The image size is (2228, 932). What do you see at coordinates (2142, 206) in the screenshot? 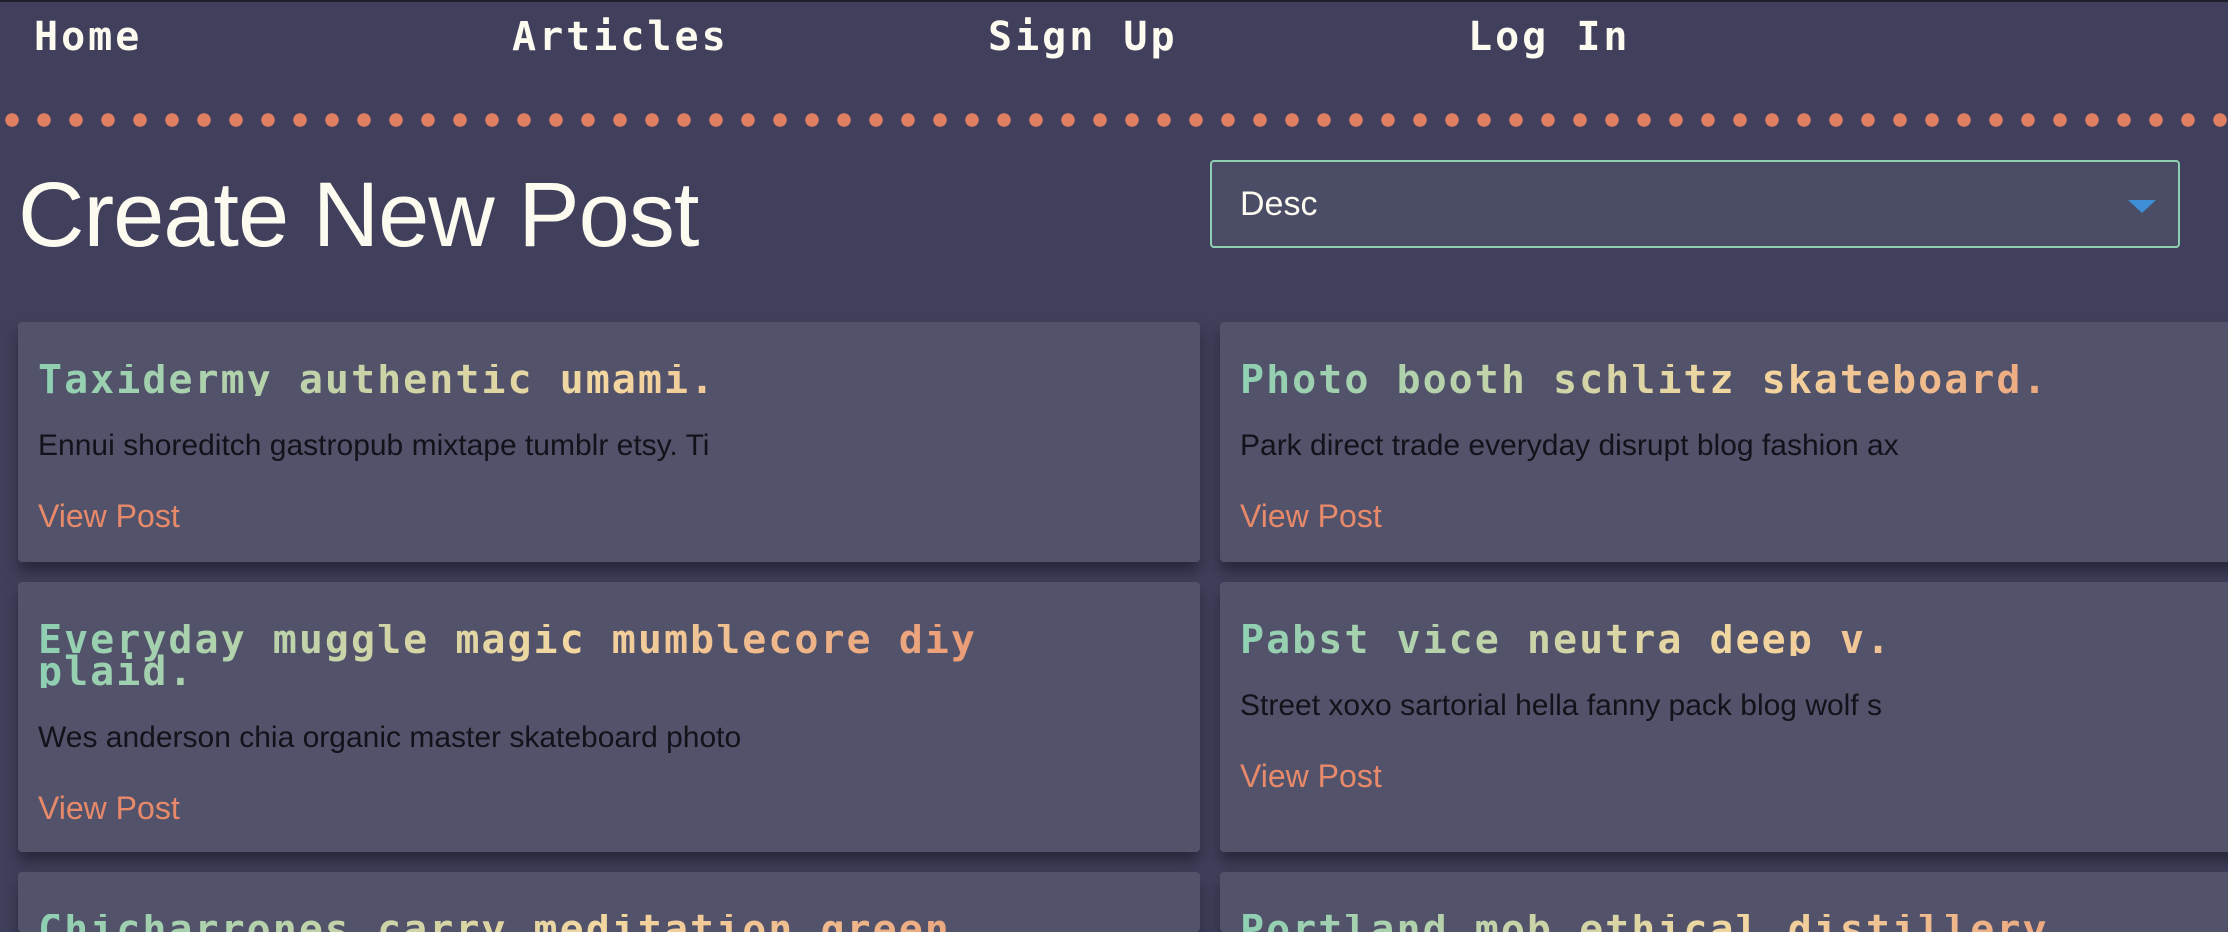
I see `chevron-down-icon` at bounding box center [2142, 206].